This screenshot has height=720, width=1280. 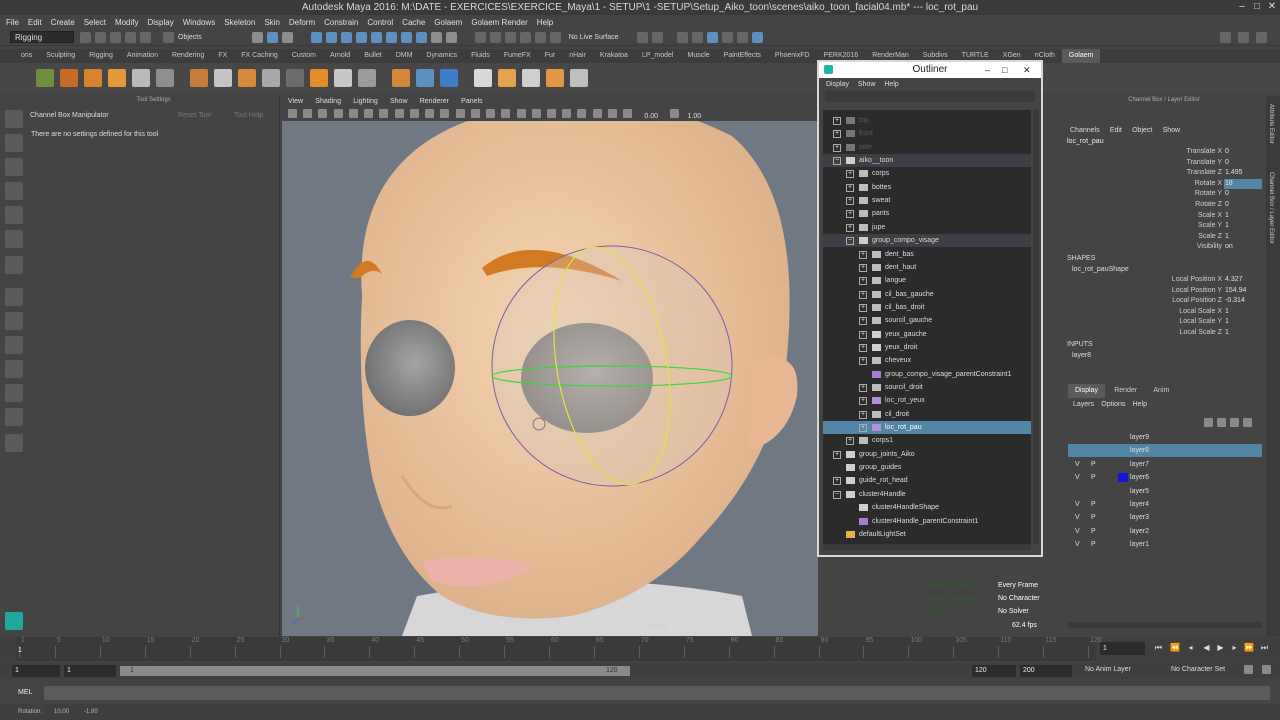 I want to click on mask-joints-icon, so click(x=331, y=37).